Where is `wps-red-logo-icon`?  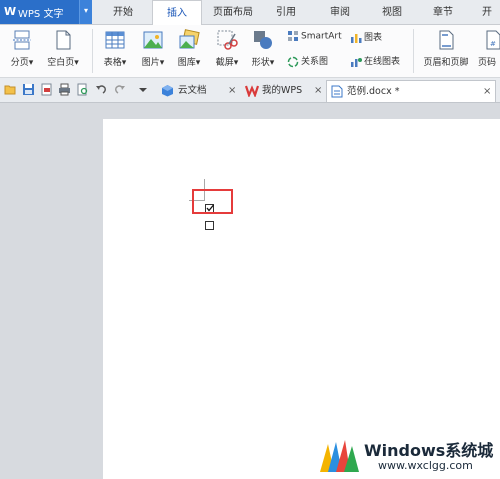 wps-red-logo-icon is located at coordinates (252, 91).